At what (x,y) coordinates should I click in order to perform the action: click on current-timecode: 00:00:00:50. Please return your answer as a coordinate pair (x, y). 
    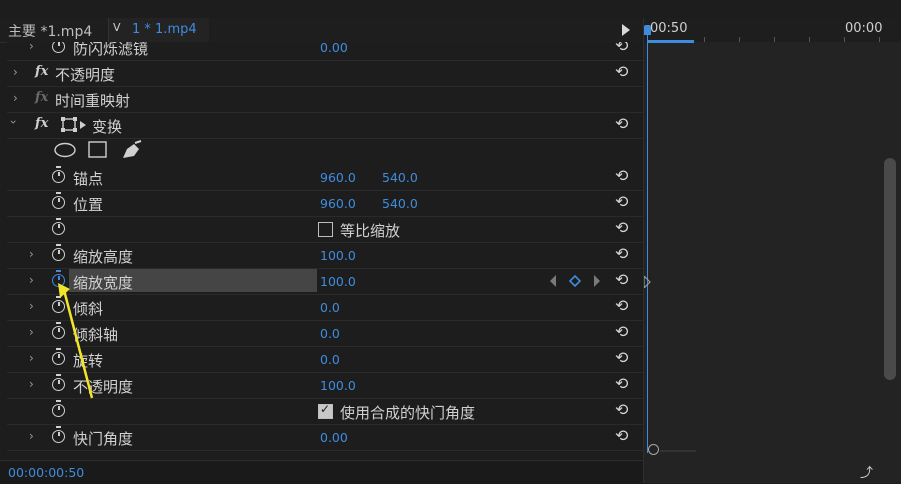
    Looking at the image, I should click on (46, 472).